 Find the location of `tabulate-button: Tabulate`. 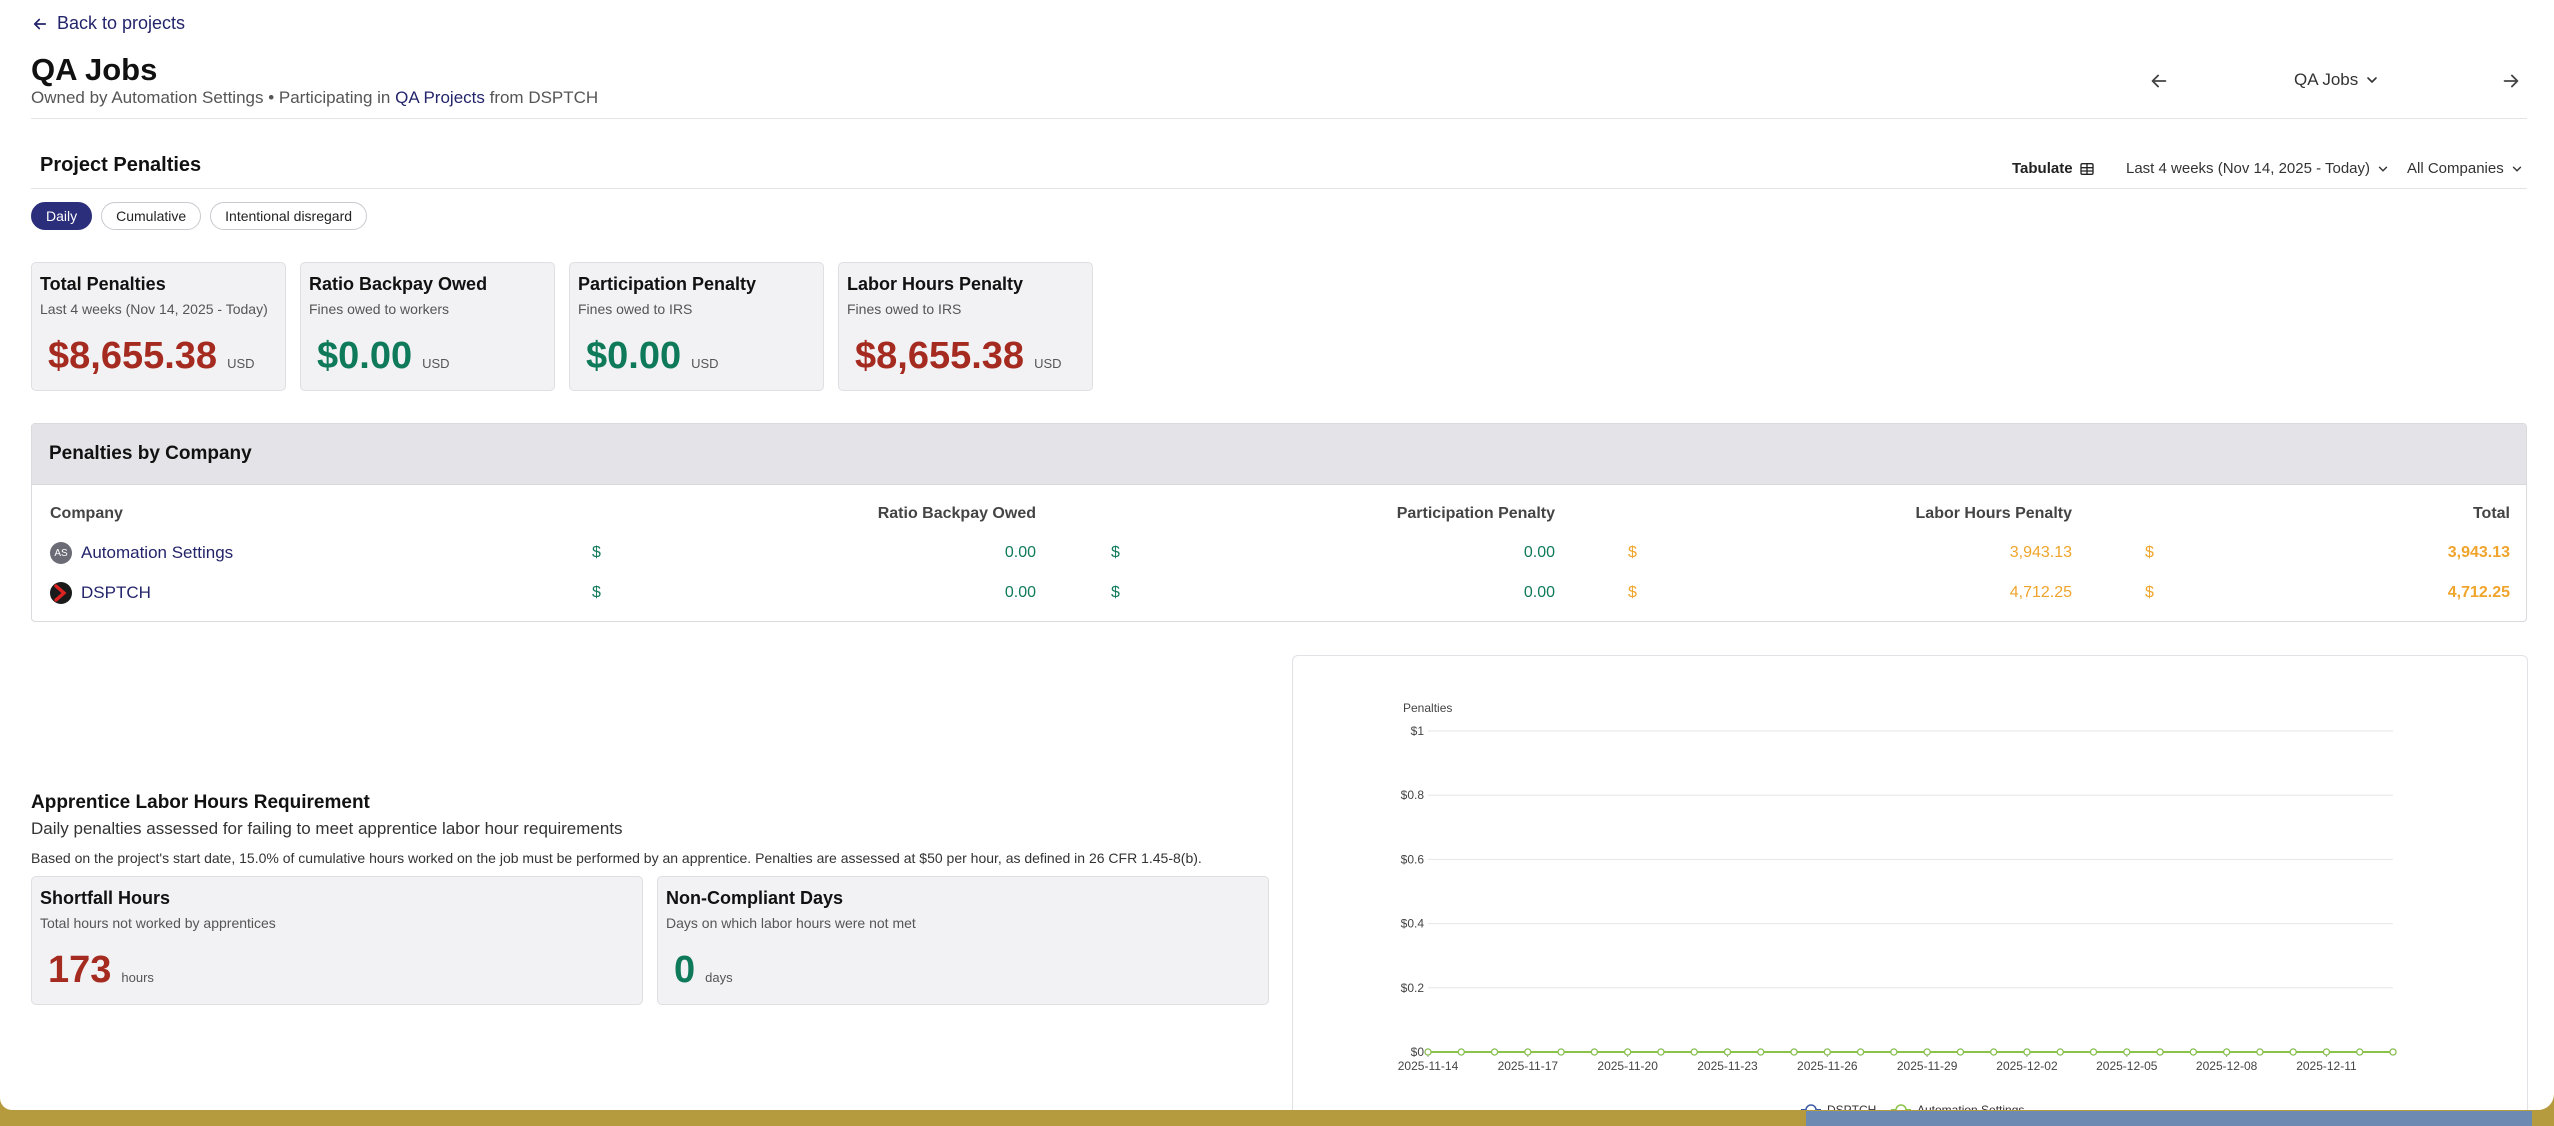

tabulate-button: Tabulate is located at coordinates (2053, 168).